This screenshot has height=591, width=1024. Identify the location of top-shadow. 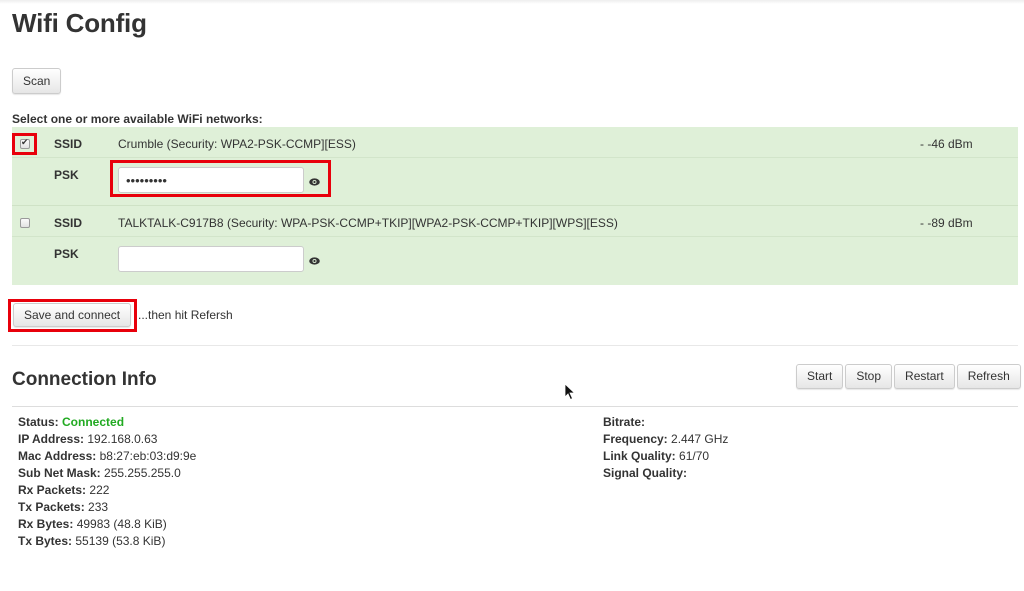
(512, 2).